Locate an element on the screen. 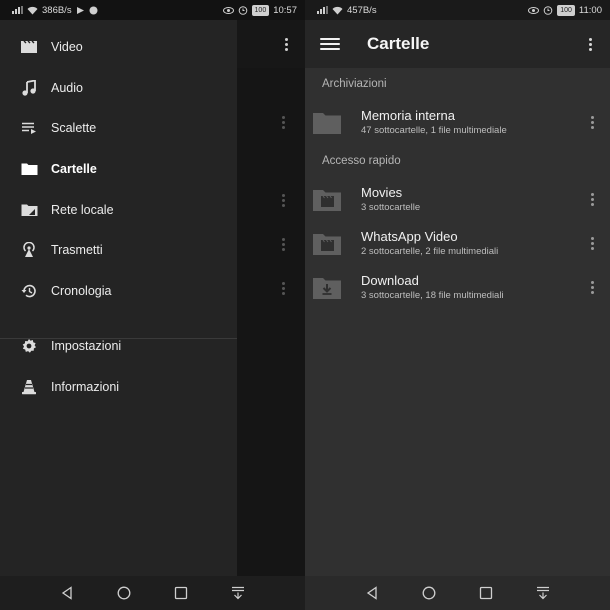  clock: 10:57 is located at coordinates (285, 10).